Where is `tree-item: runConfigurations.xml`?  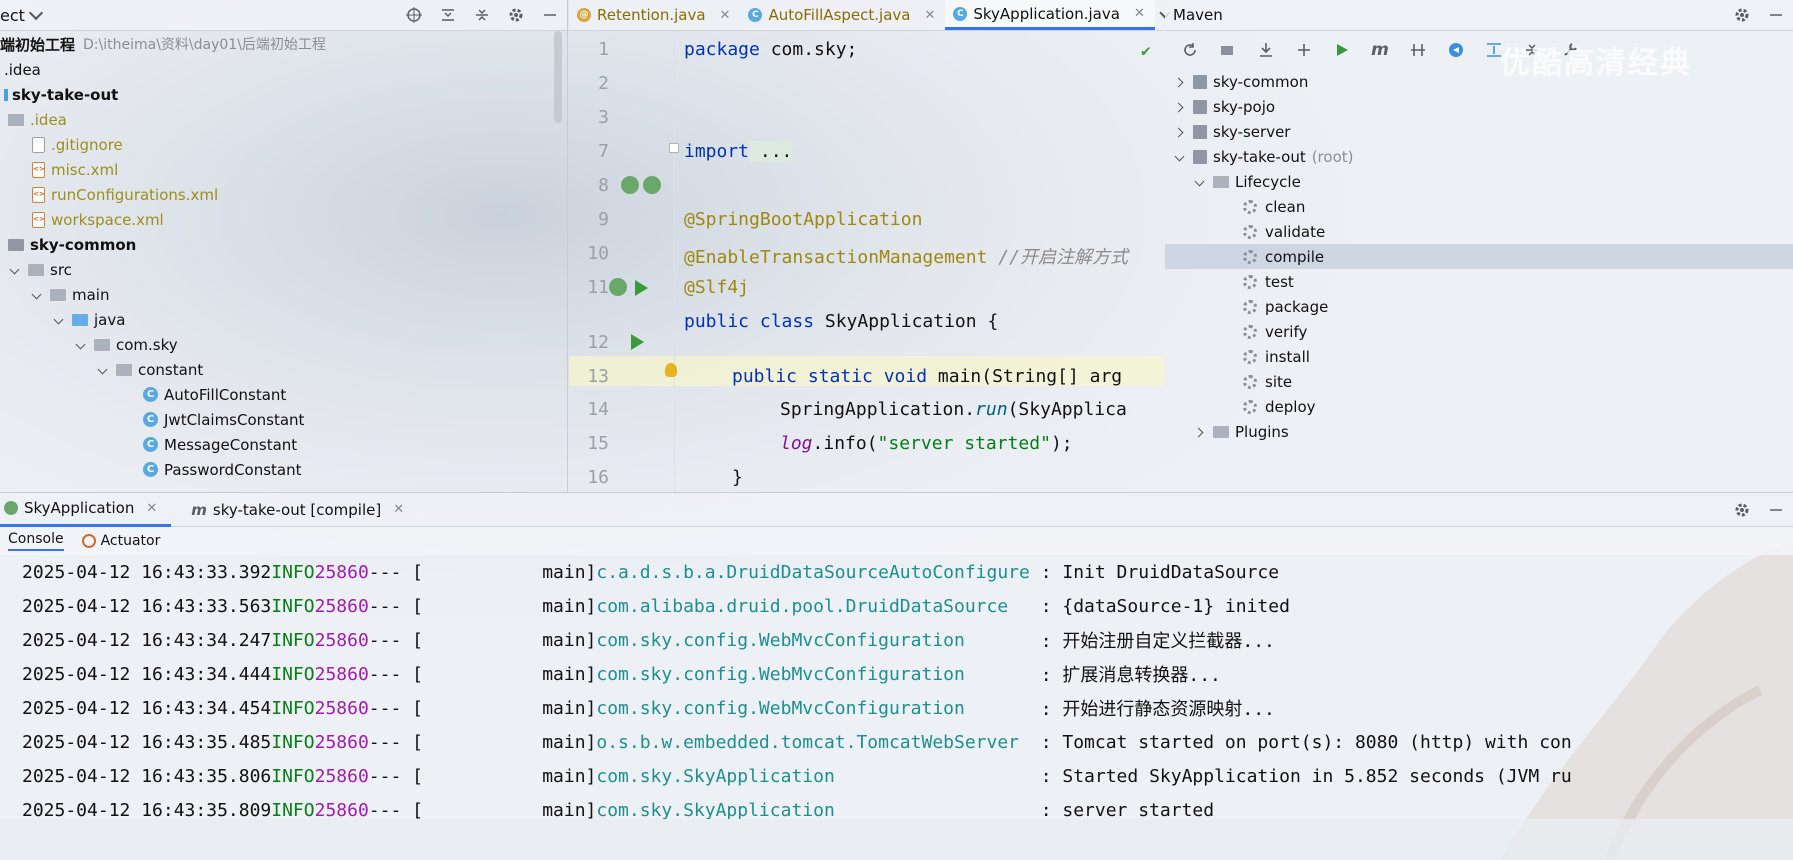
tree-item: runConfigurations.xml is located at coordinates (278, 194).